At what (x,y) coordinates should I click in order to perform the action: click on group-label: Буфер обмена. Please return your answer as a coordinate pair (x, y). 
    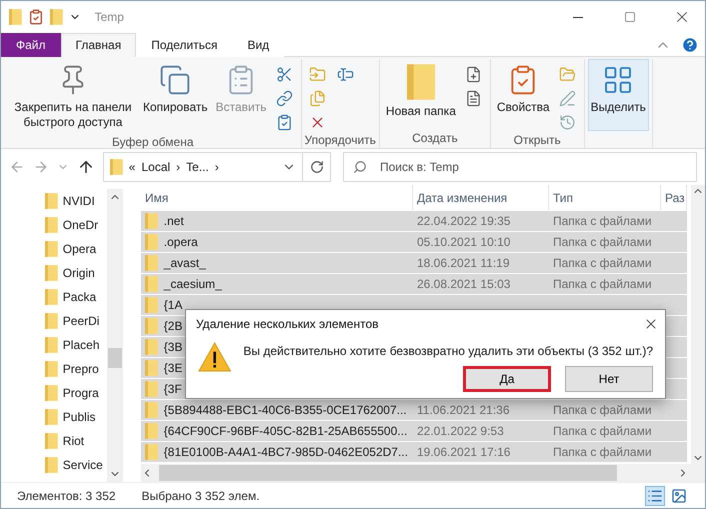
    Looking at the image, I should click on (152, 142).